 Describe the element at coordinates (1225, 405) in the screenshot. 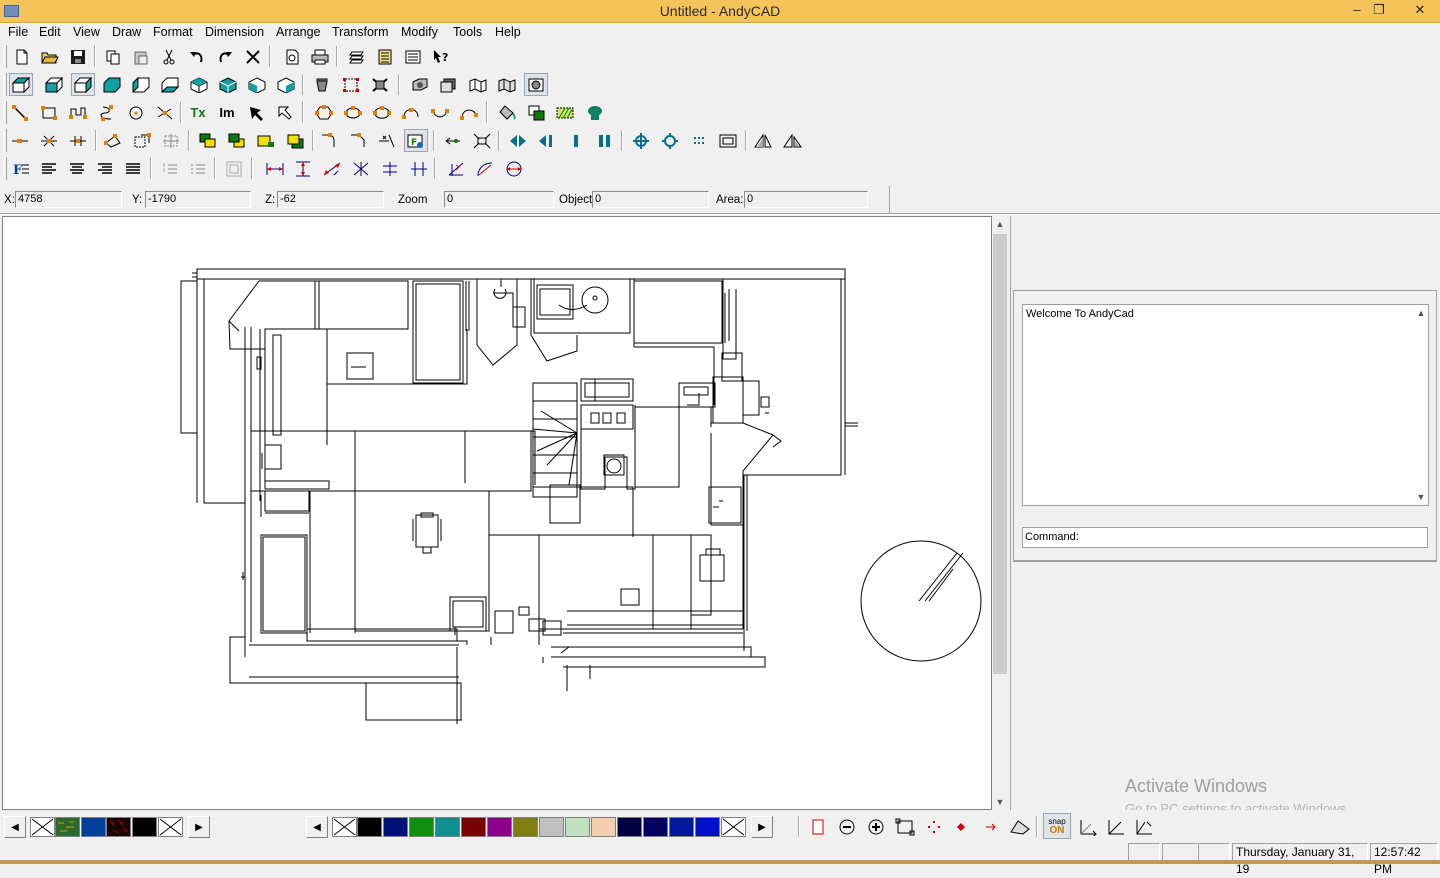

I see `output-window: Welcome To AndyCad ▲ ▼` at that location.